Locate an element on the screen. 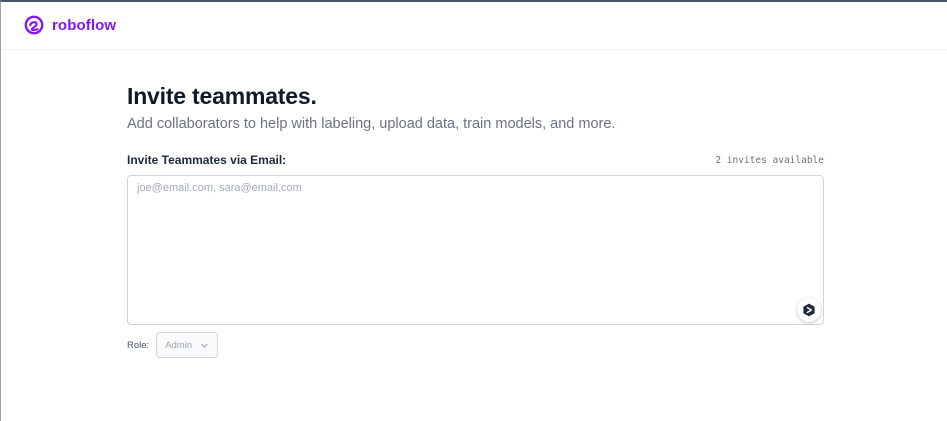 Image resolution: width=947 pixels, height=421 pixels. email-field-label: Invite Teammates via Email: is located at coordinates (207, 160).